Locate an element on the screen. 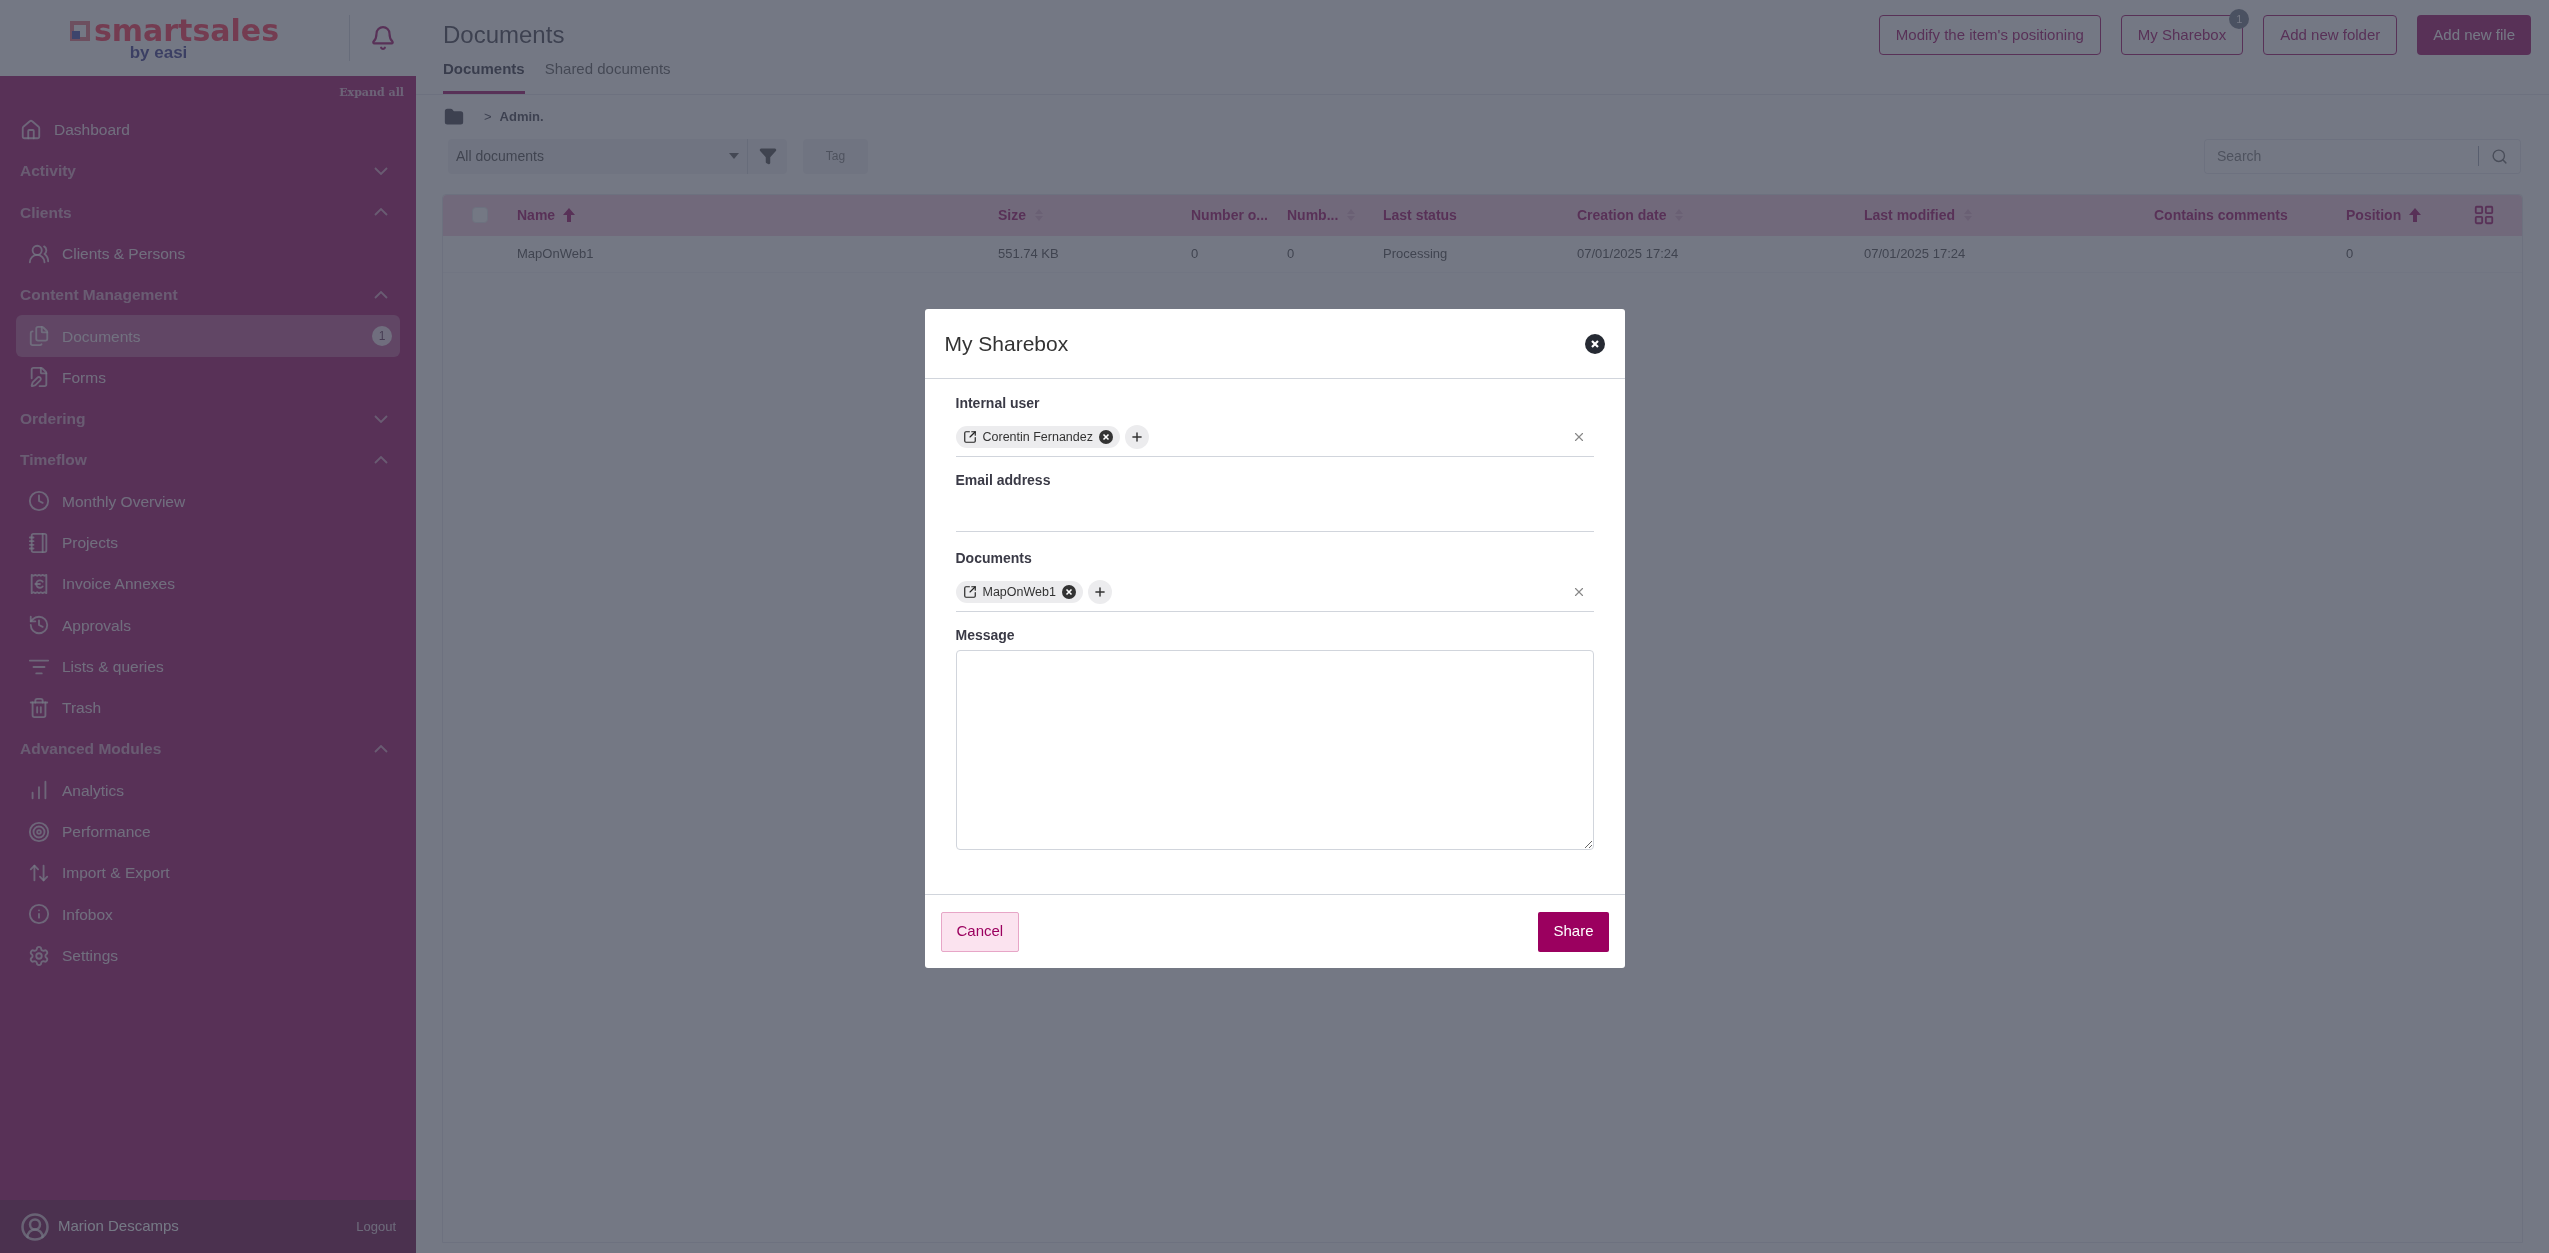 Image resolution: width=2549 pixels, height=1253 pixels. dialog-button: Cancel is located at coordinates (980, 931).